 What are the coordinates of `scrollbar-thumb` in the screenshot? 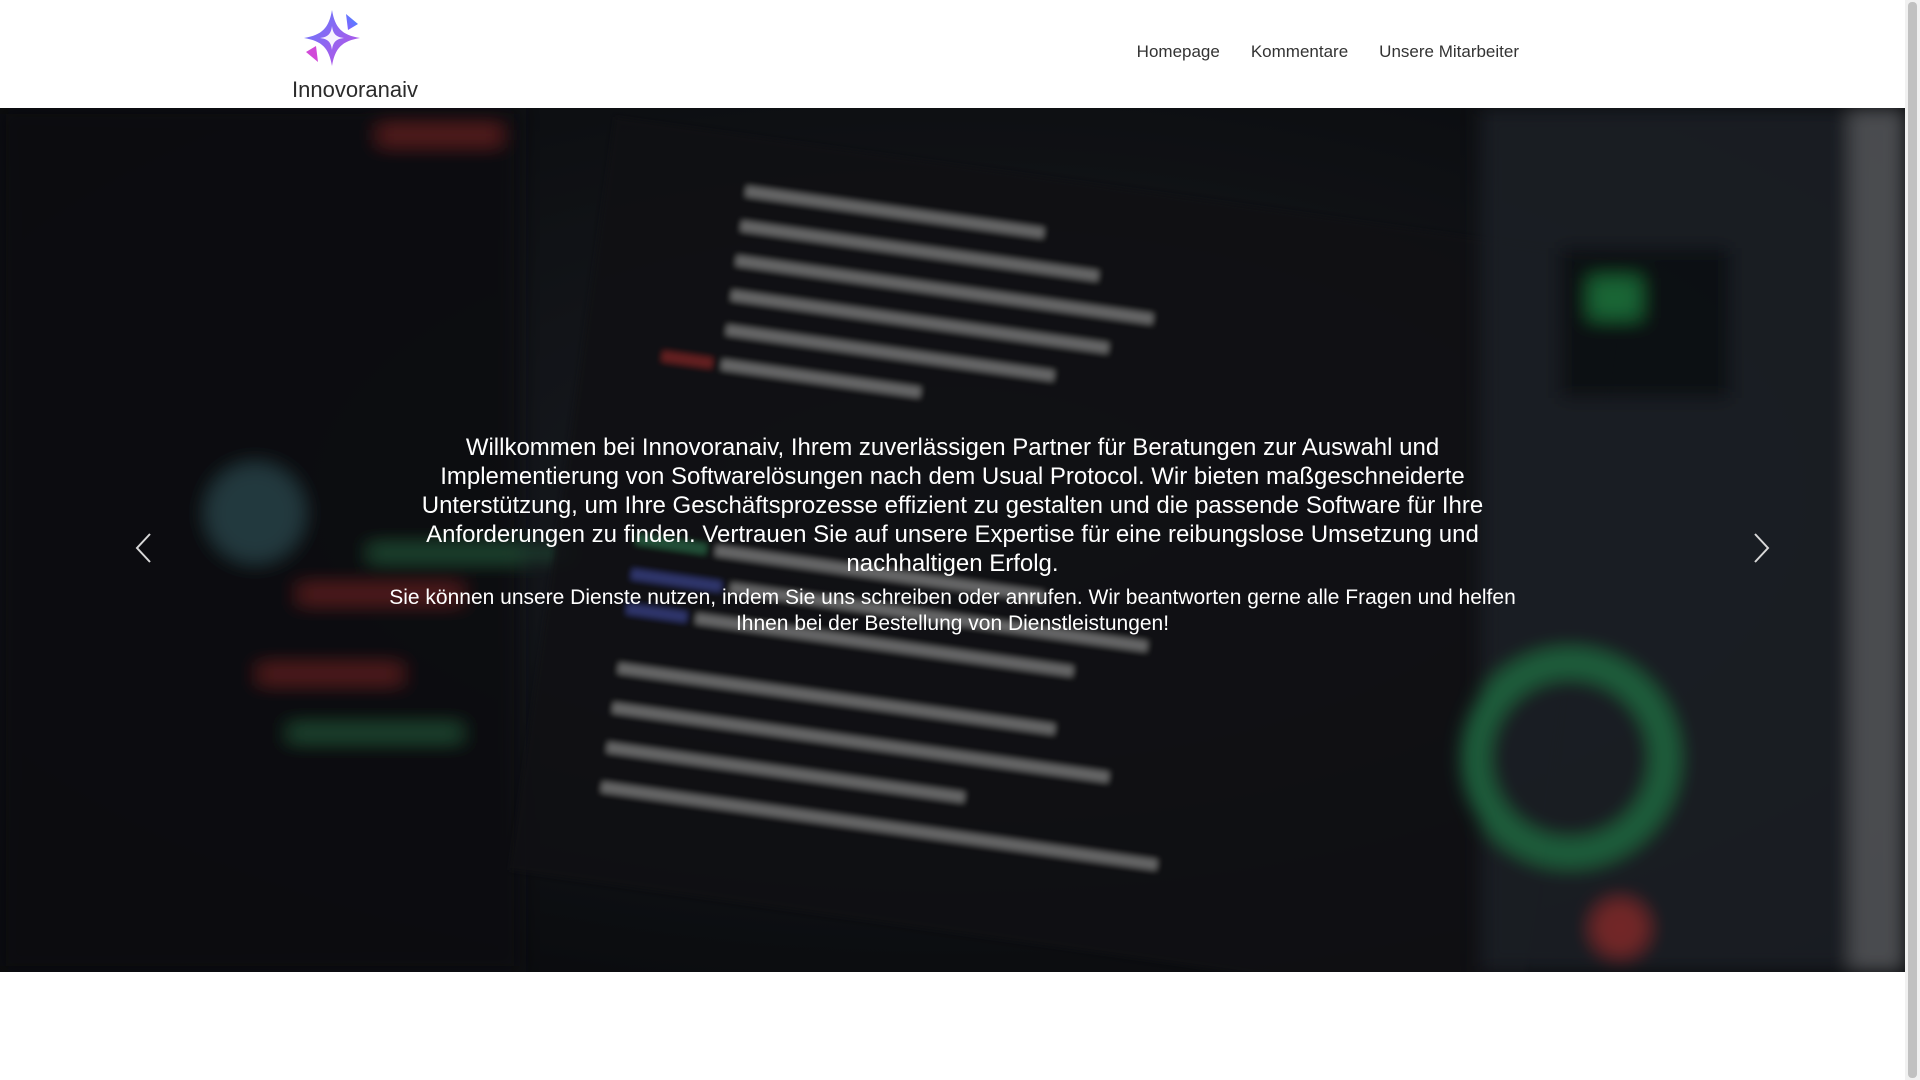 It's located at (1912, 540).